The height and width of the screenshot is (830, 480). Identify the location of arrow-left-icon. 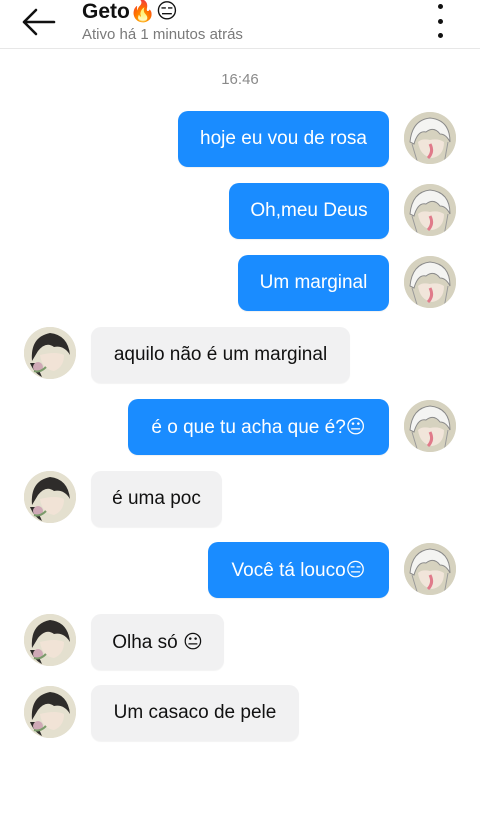
(39, 22).